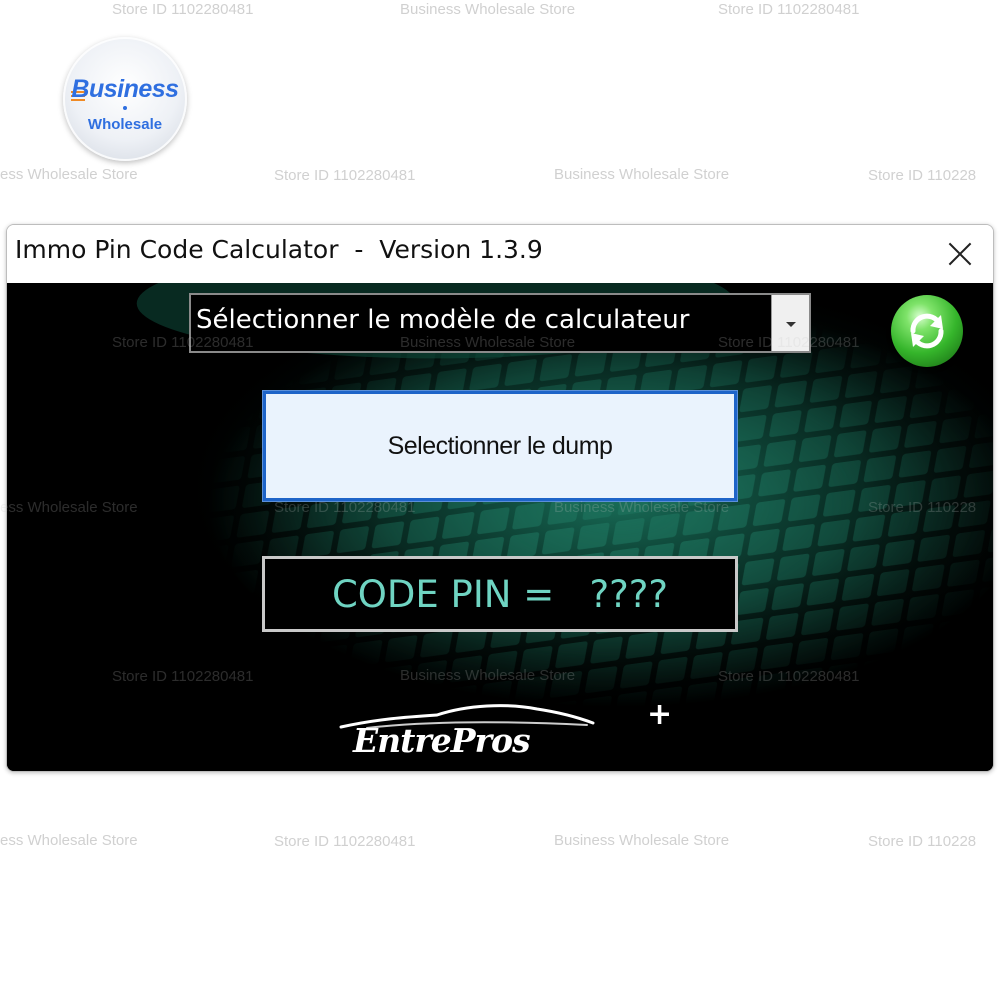 Image resolution: width=1000 pixels, height=1000 pixels. I want to click on select-dump-button-label: Selectionner le dump, so click(500, 445).